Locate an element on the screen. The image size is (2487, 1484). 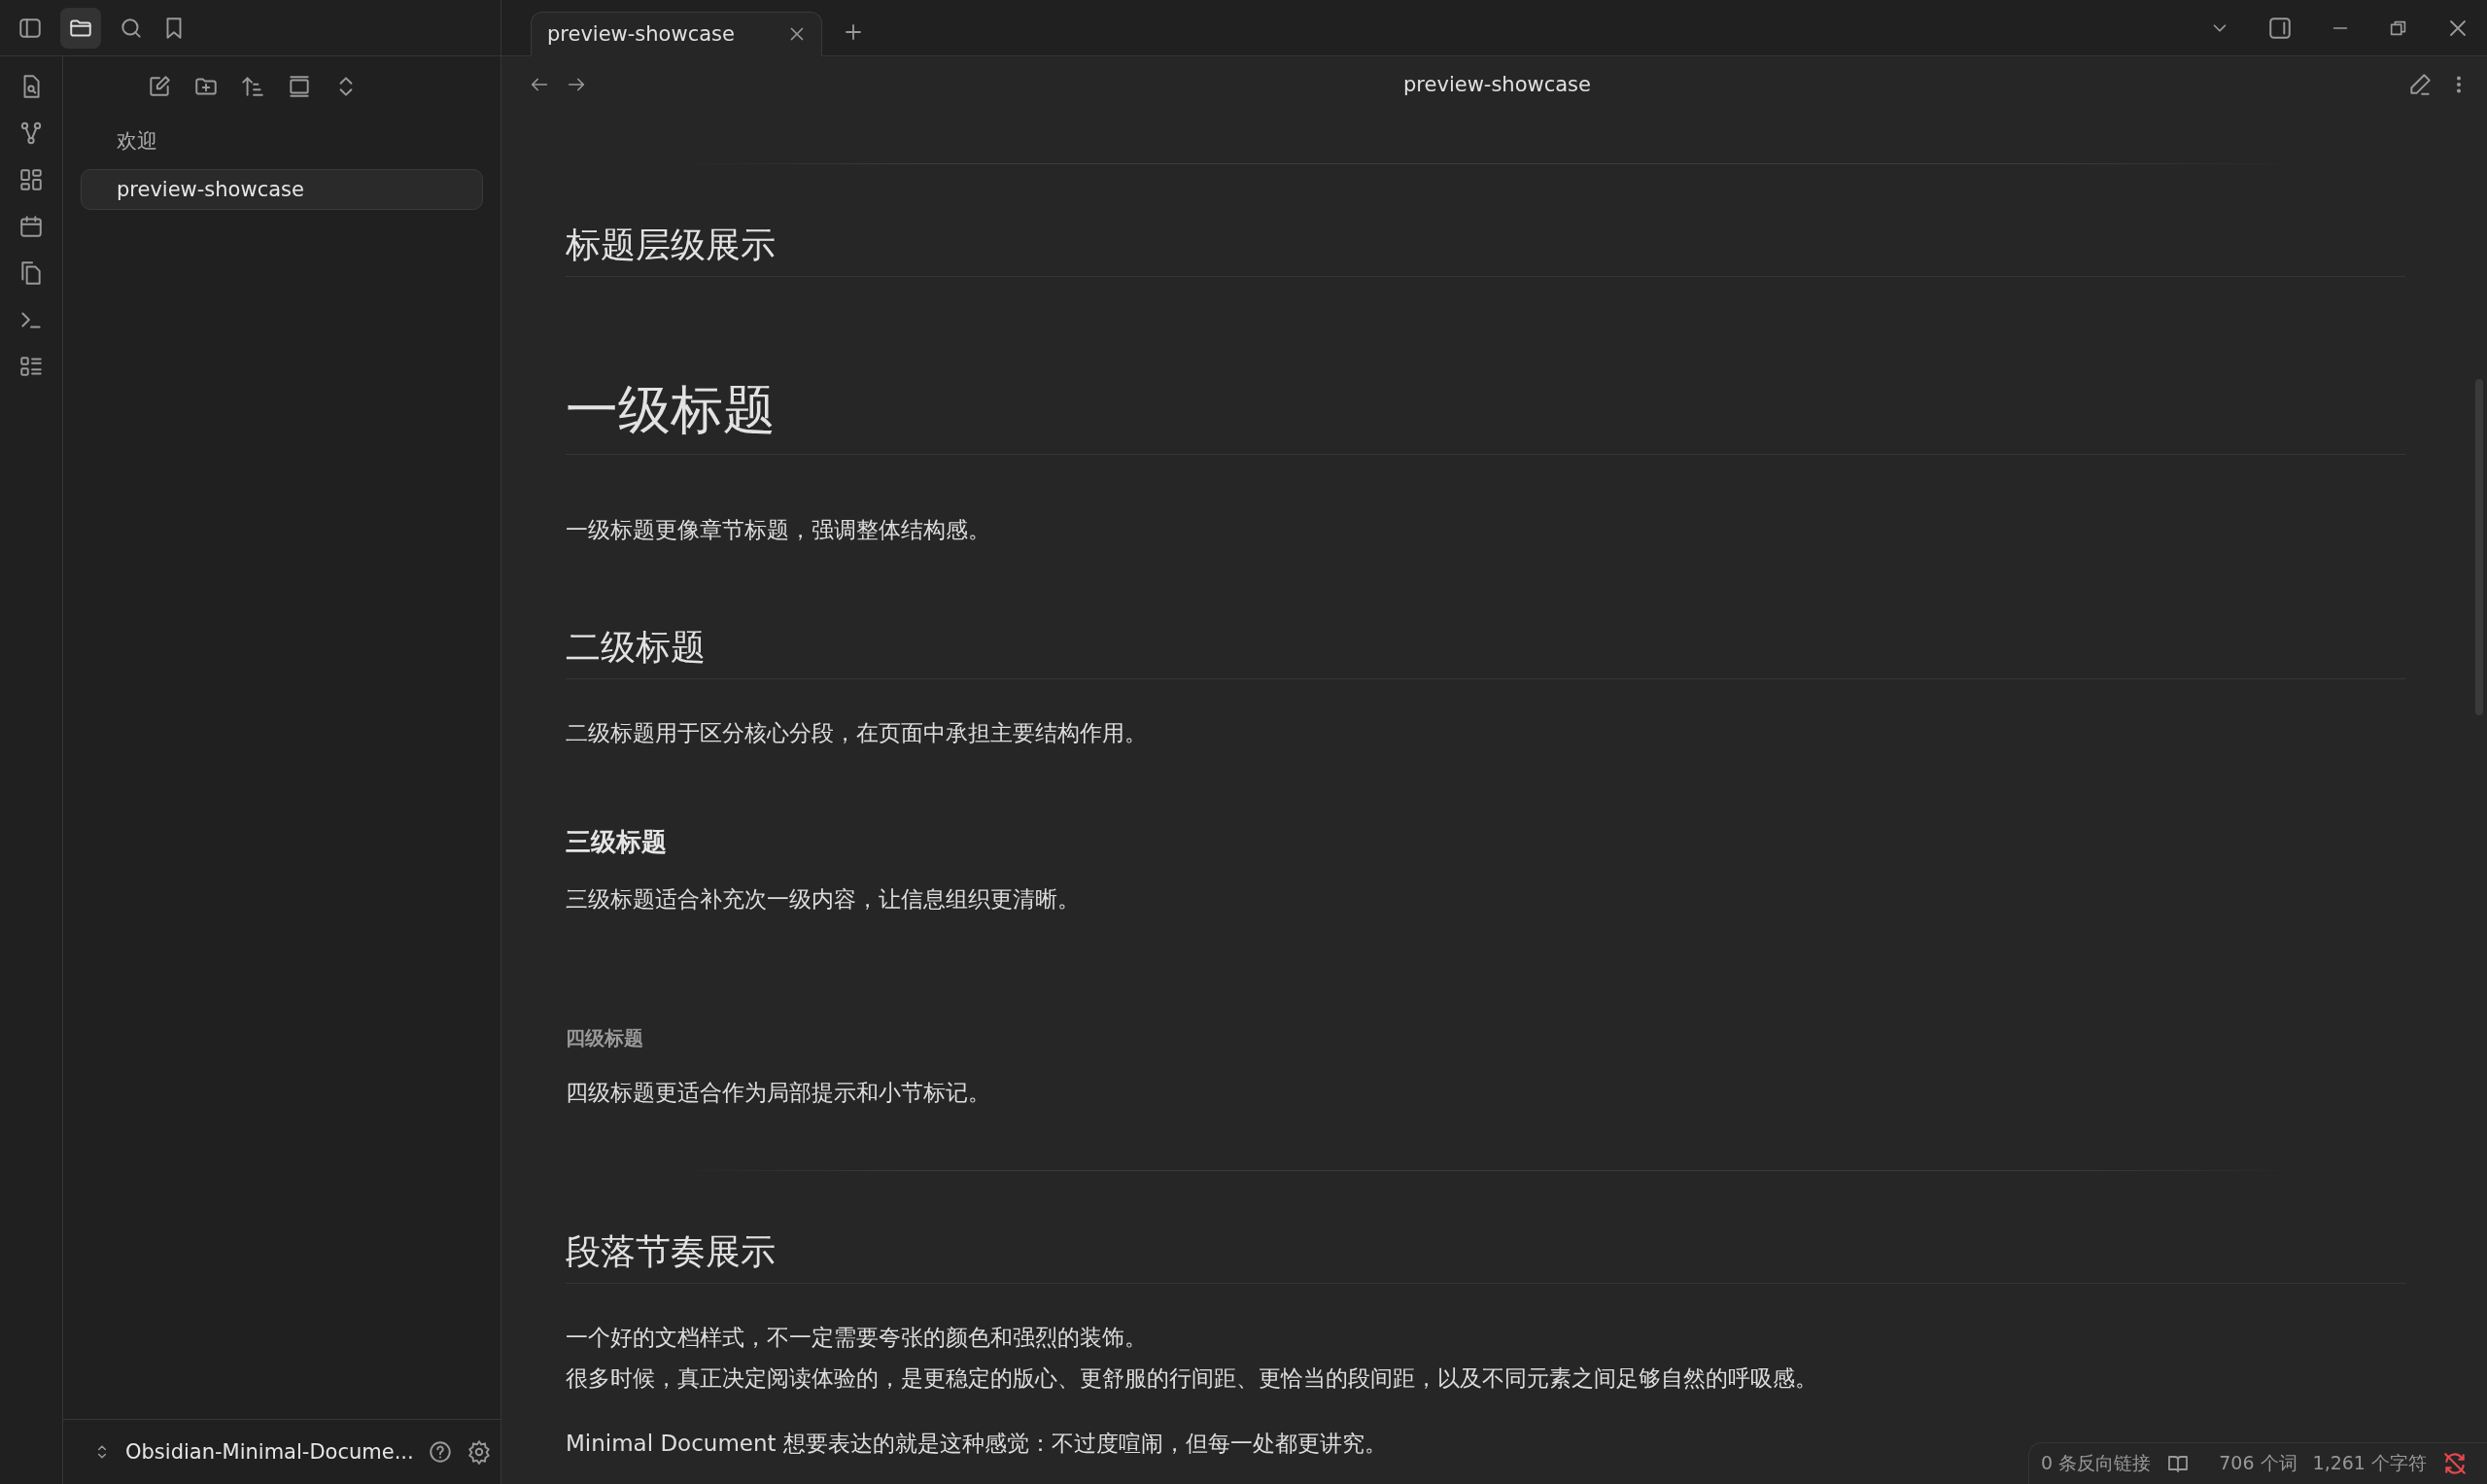
graph-icon is located at coordinates (31, 133).